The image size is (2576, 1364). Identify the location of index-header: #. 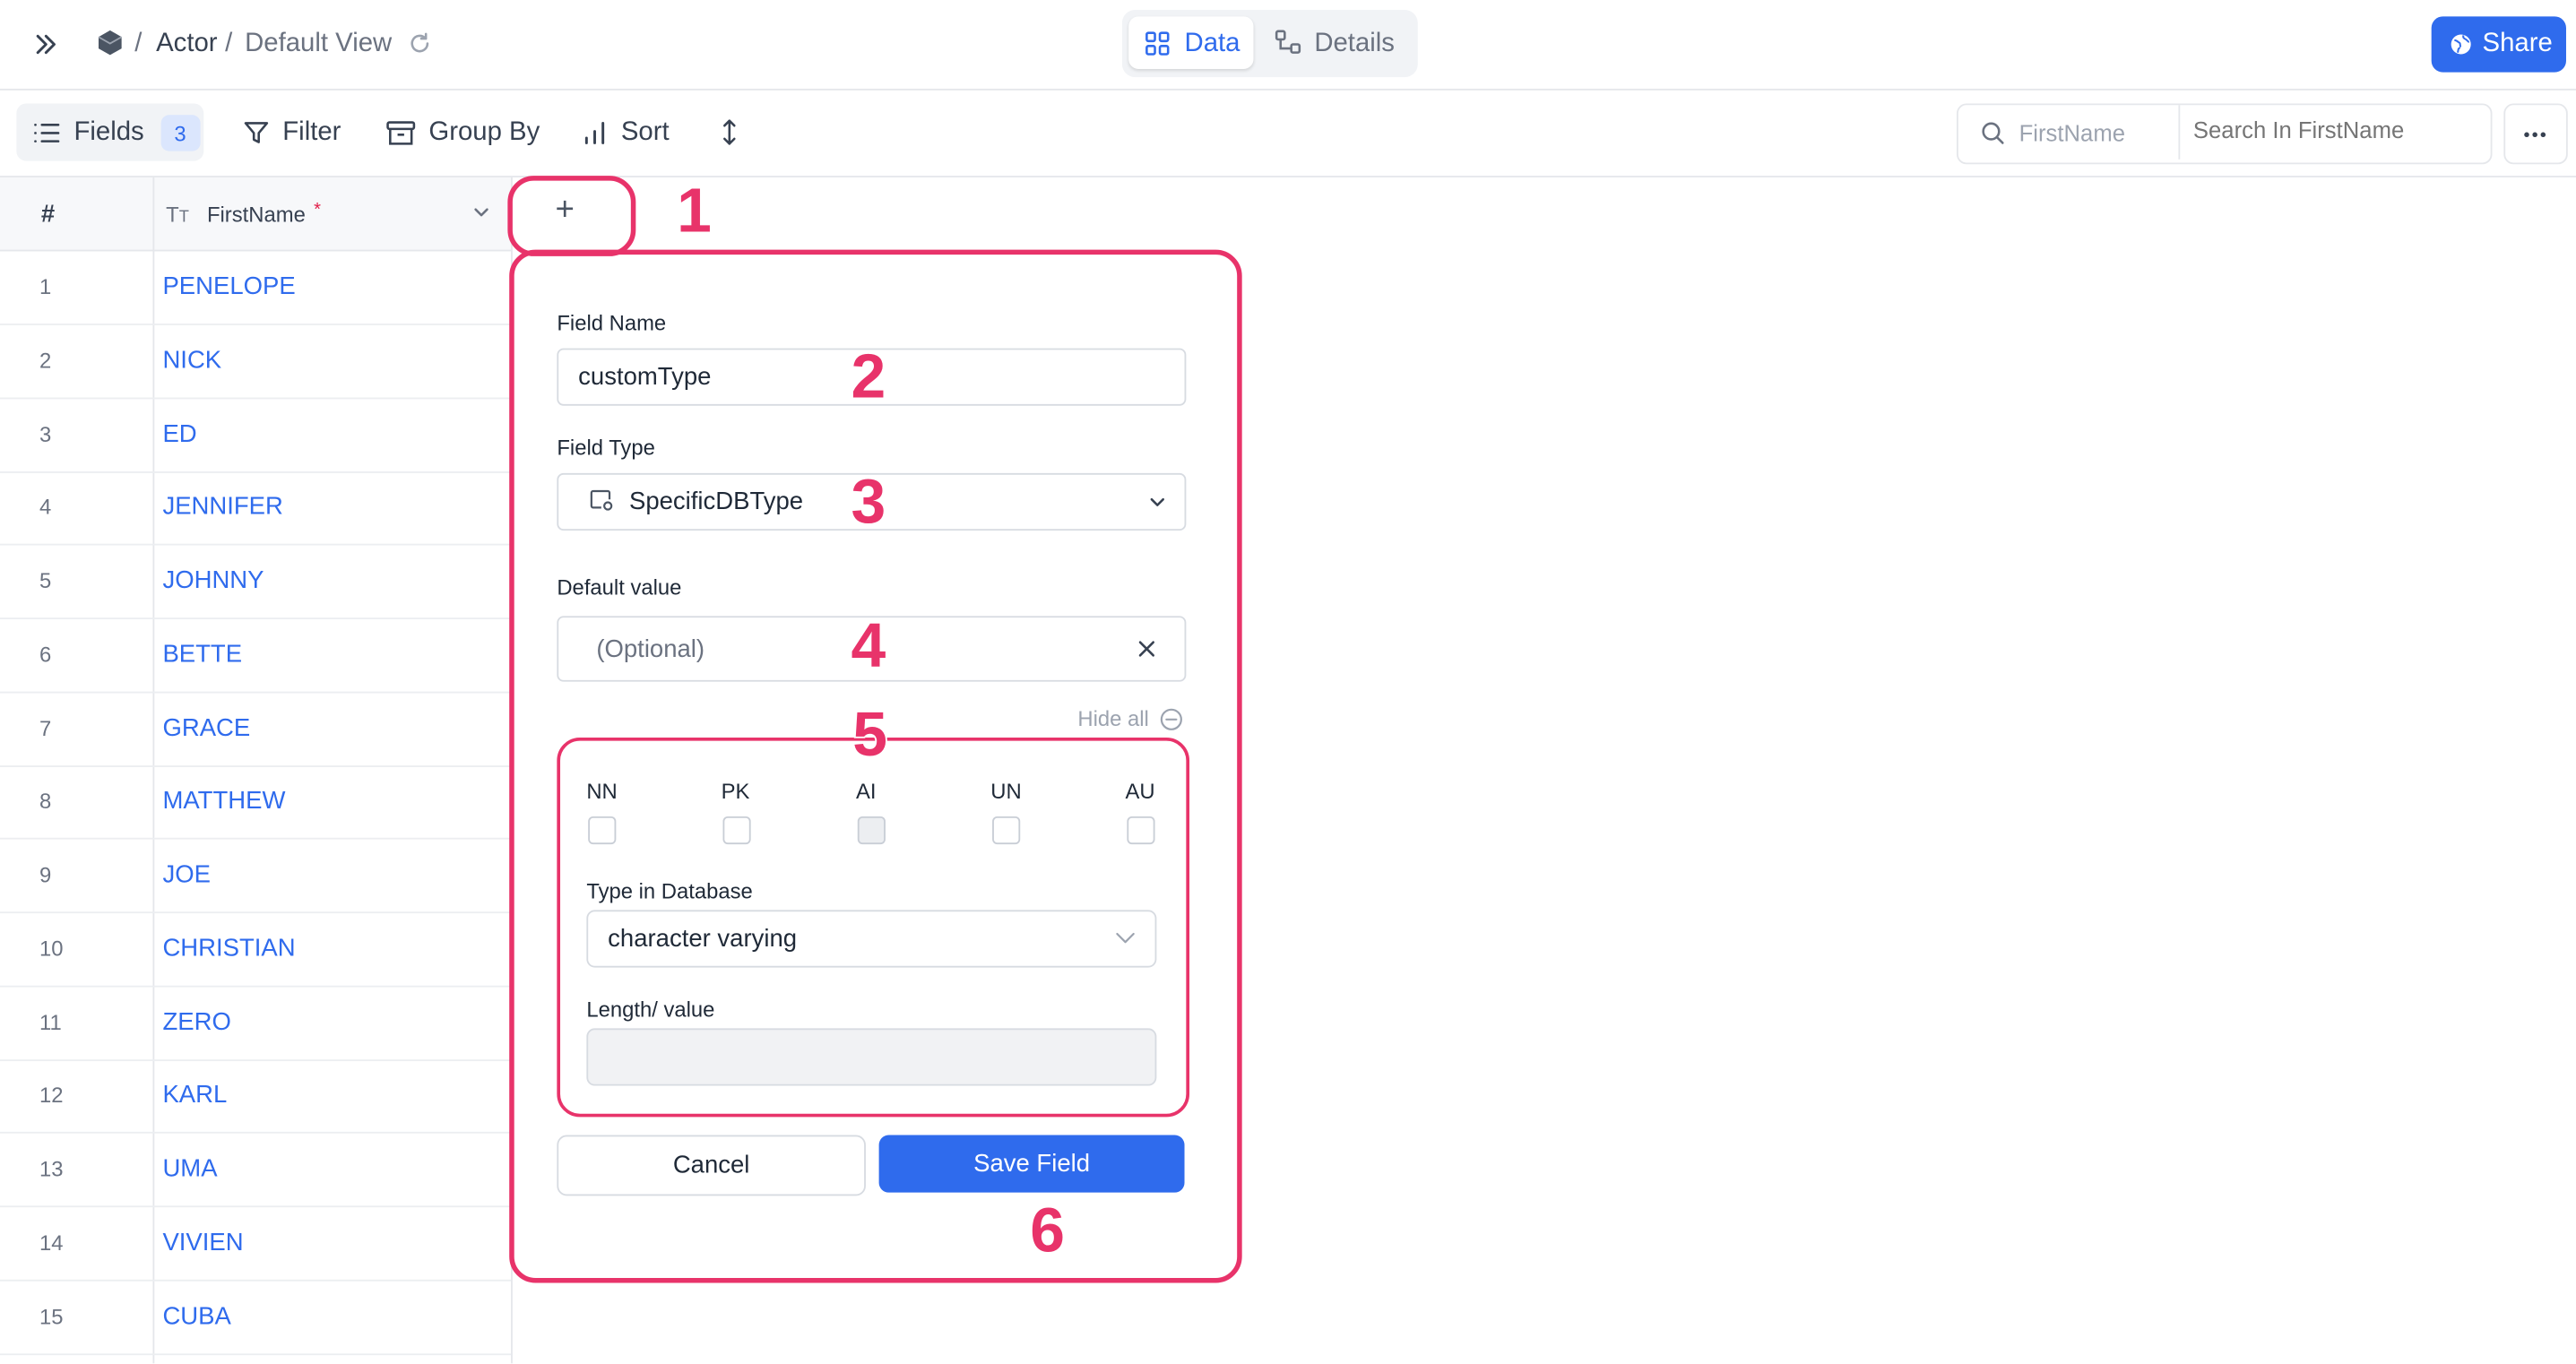
(48, 214).